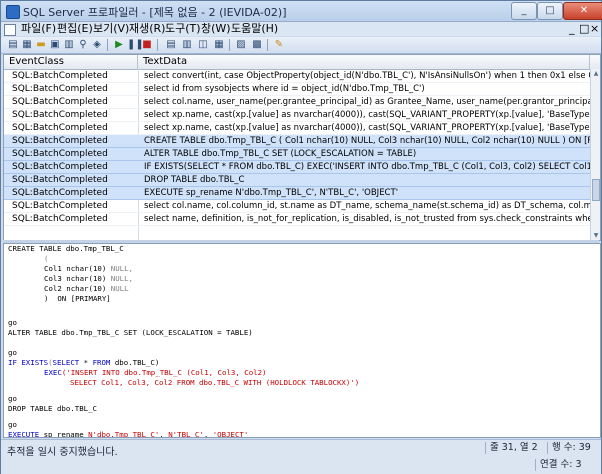 The image size is (602, 474). What do you see at coordinates (119, 45) in the screenshot?
I see `run-icon: ▶` at bounding box center [119, 45].